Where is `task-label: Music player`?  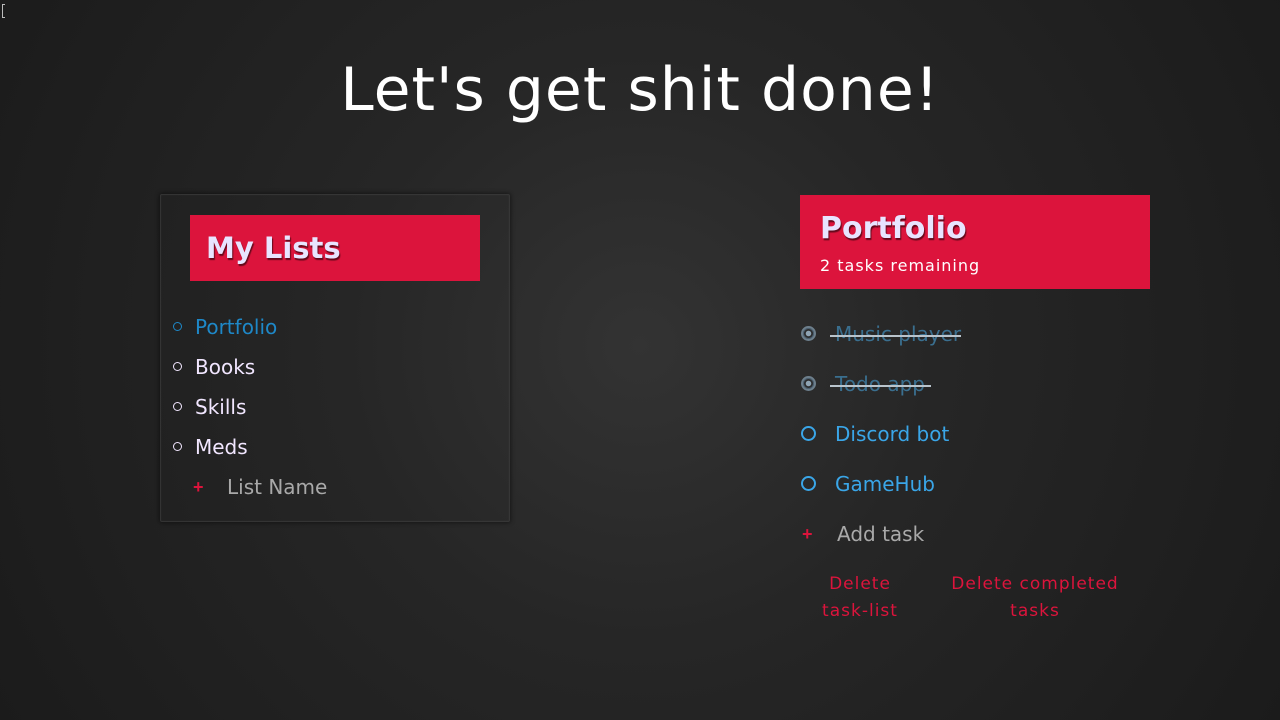
task-label: Music player is located at coordinates (898, 334).